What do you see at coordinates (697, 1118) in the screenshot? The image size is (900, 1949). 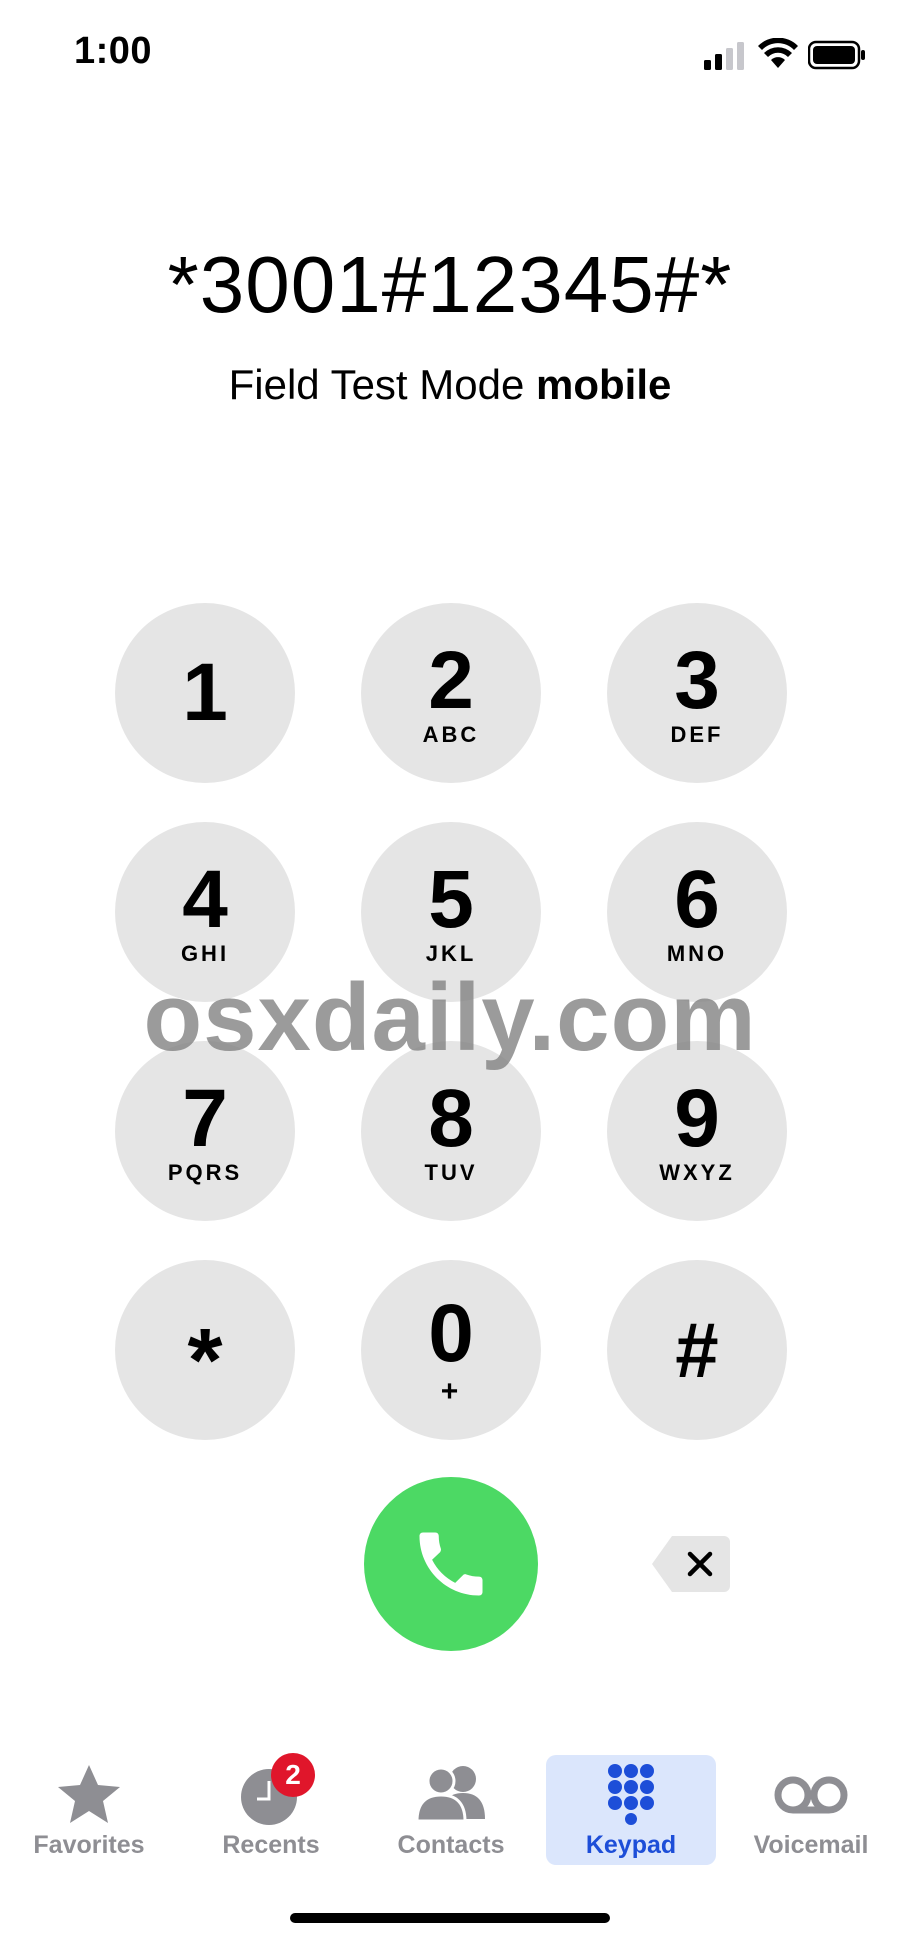 I see `key-digit: 9` at bounding box center [697, 1118].